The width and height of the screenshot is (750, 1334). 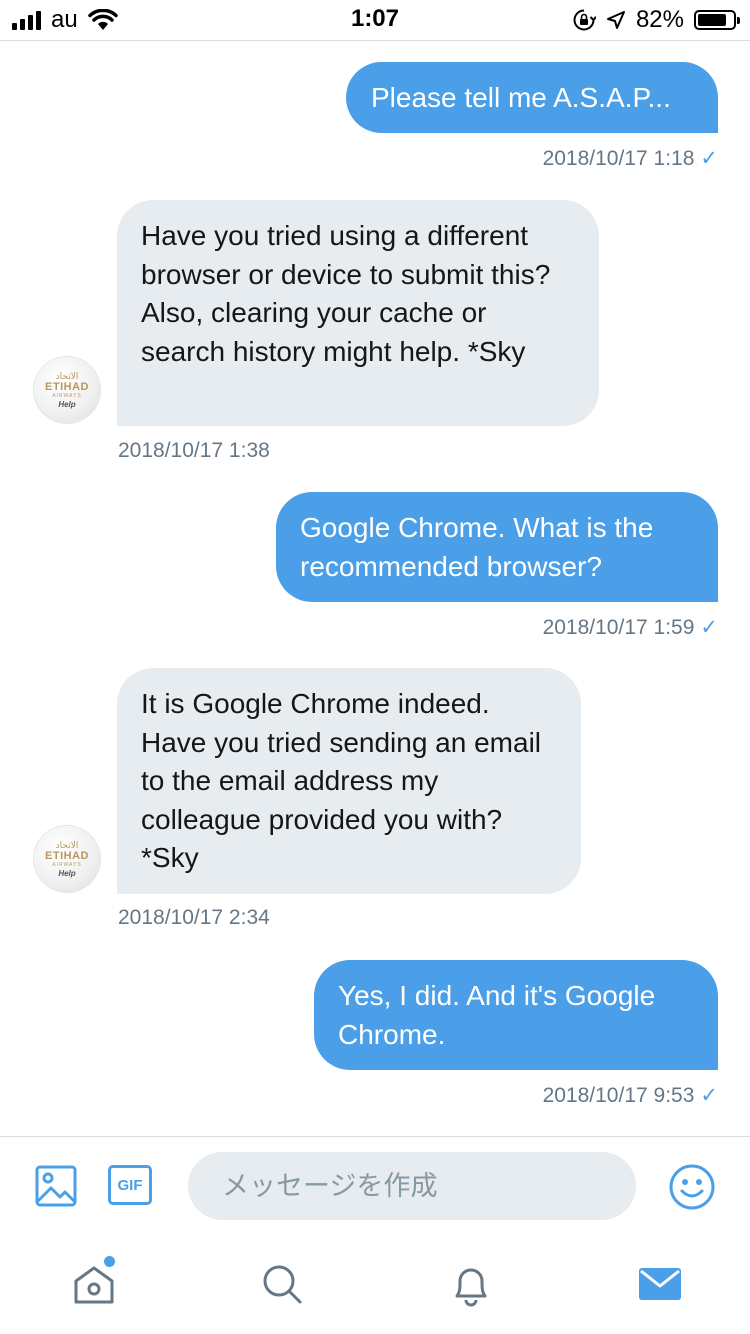 What do you see at coordinates (375, 1136) in the screenshot?
I see `composer-divider` at bounding box center [375, 1136].